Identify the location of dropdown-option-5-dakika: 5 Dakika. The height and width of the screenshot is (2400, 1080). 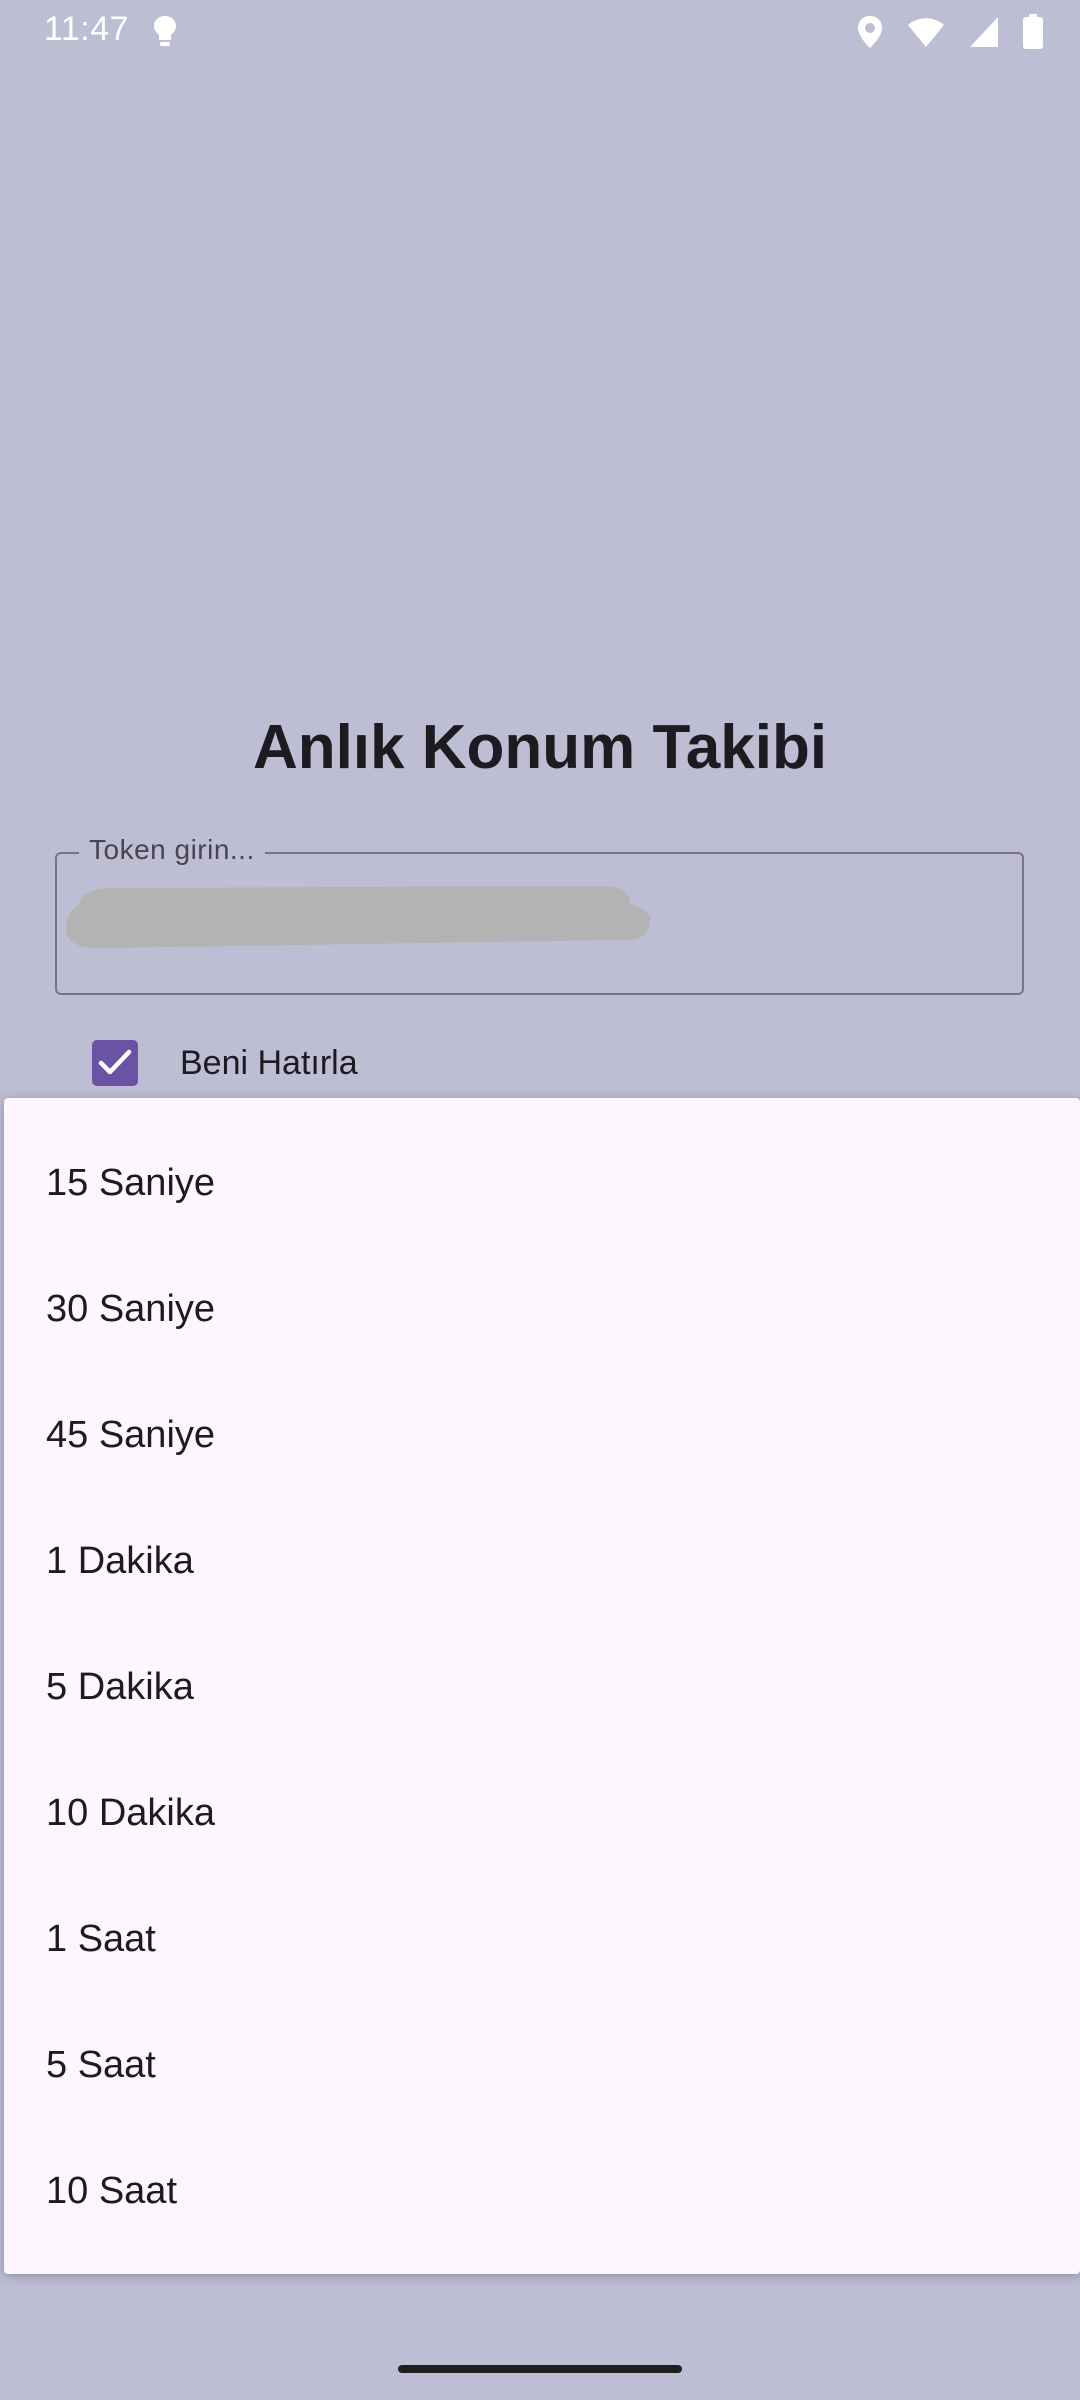
(542, 1687).